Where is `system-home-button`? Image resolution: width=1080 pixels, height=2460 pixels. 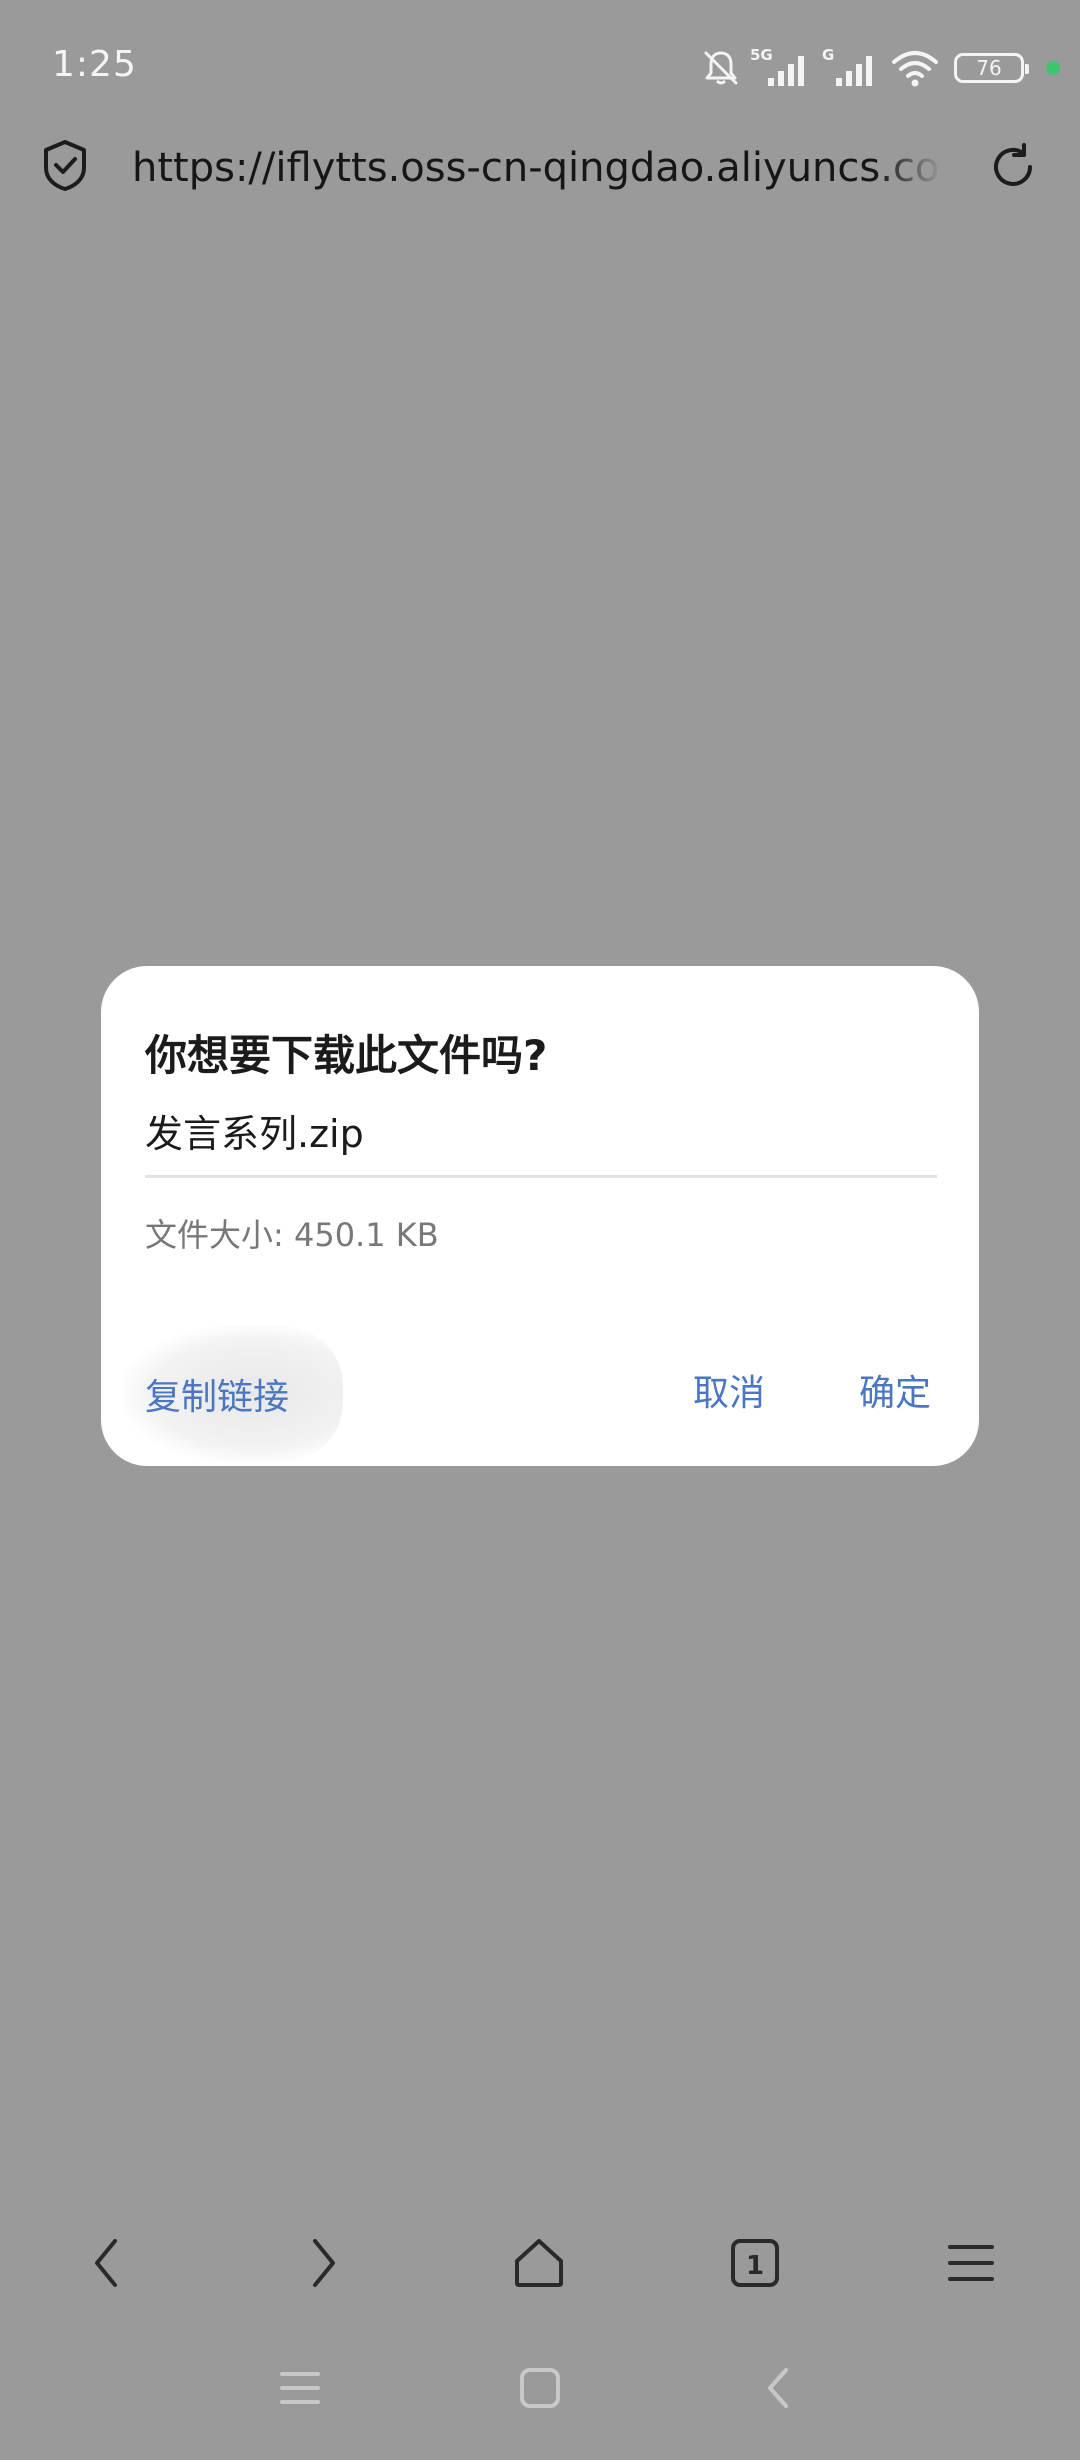
system-home-button is located at coordinates (540, 2390).